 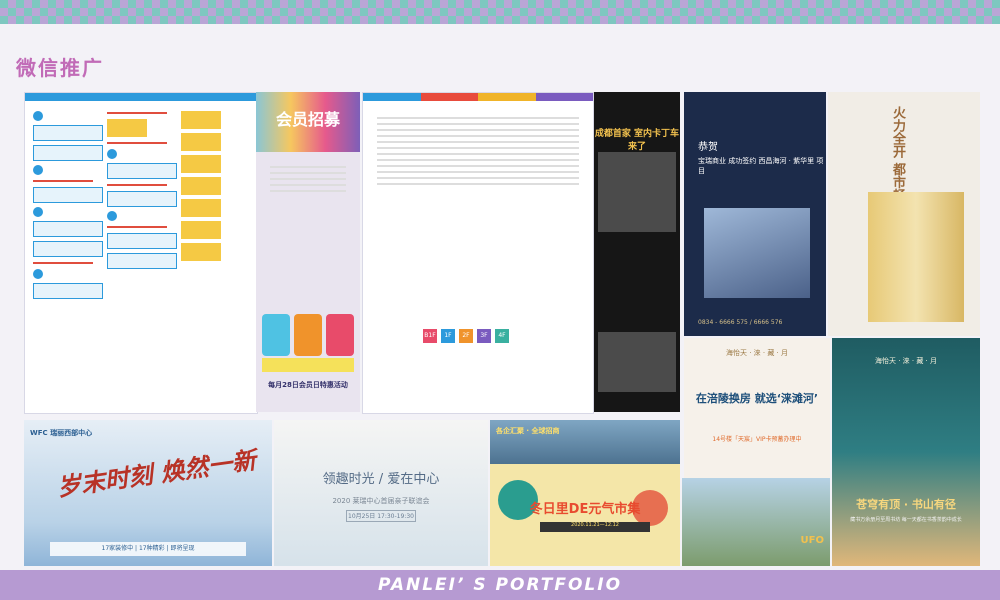 What do you see at coordinates (381, 479) in the screenshot?
I see `parent-headline: 领趣时光 / 爱在中心` at bounding box center [381, 479].